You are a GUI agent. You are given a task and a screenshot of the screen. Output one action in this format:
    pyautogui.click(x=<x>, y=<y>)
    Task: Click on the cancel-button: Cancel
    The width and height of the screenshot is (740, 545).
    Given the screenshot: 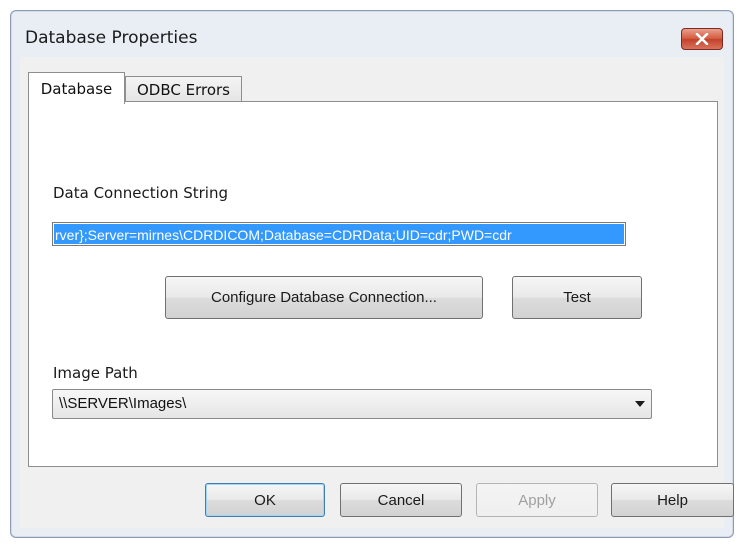 What is the action you would take?
    pyautogui.click(x=401, y=500)
    